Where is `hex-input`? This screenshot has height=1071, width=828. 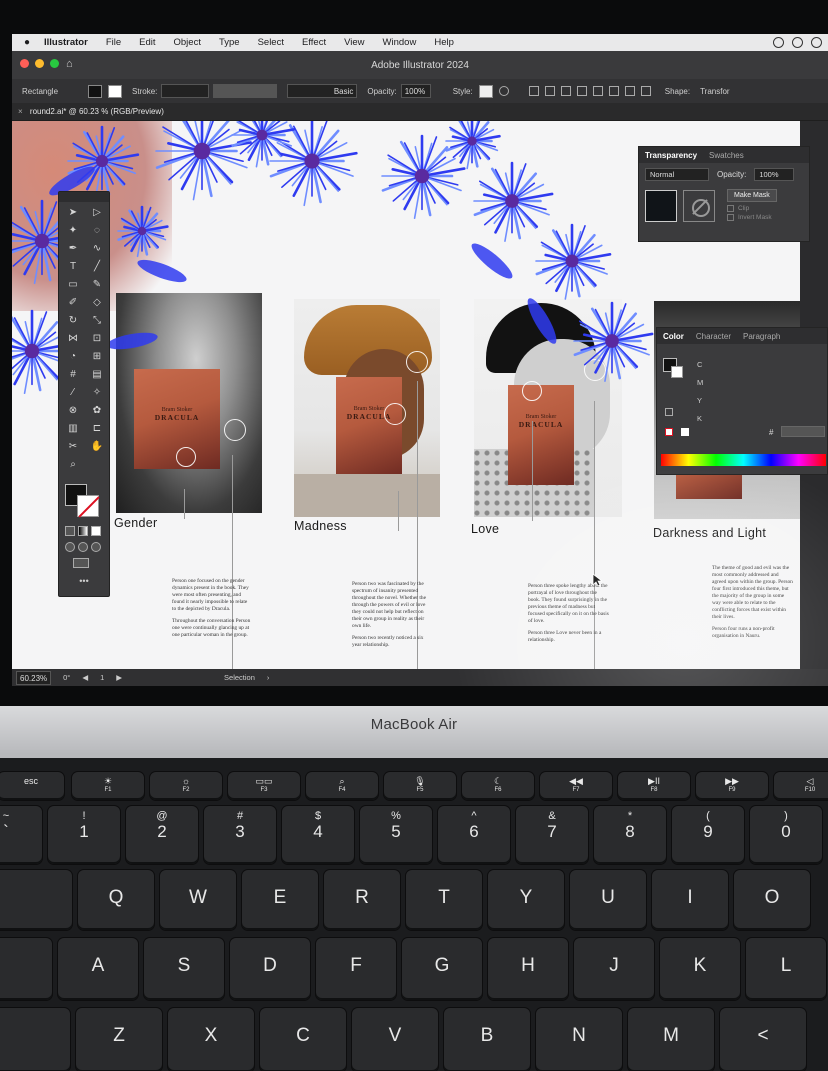
hex-input is located at coordinates (803, 431).